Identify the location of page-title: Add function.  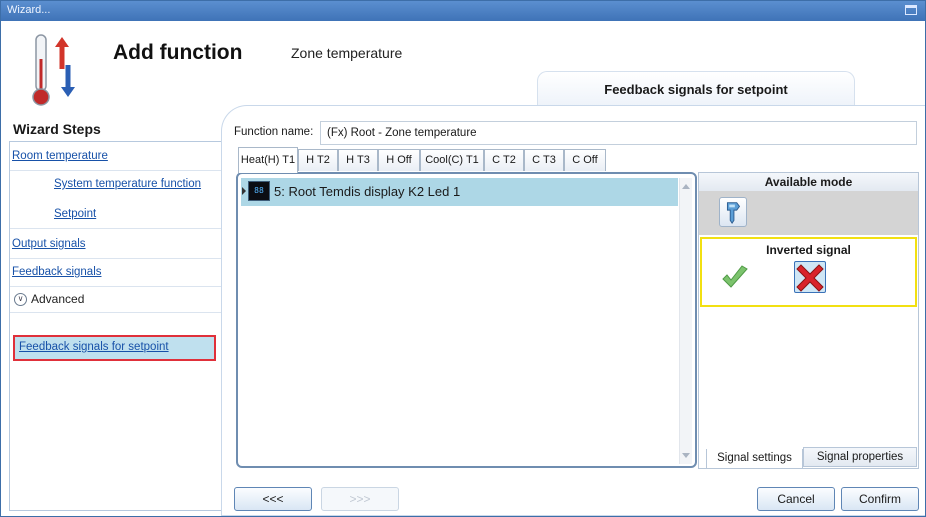
(178, 52).